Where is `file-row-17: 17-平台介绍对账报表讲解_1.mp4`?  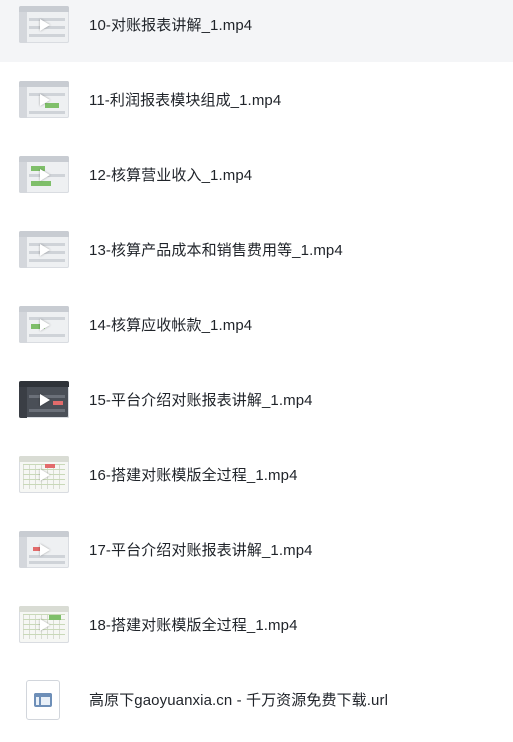 file-row-17: 17-平台介绍对账报表讲解_1.mp4 is located at coordinates (256, 549).